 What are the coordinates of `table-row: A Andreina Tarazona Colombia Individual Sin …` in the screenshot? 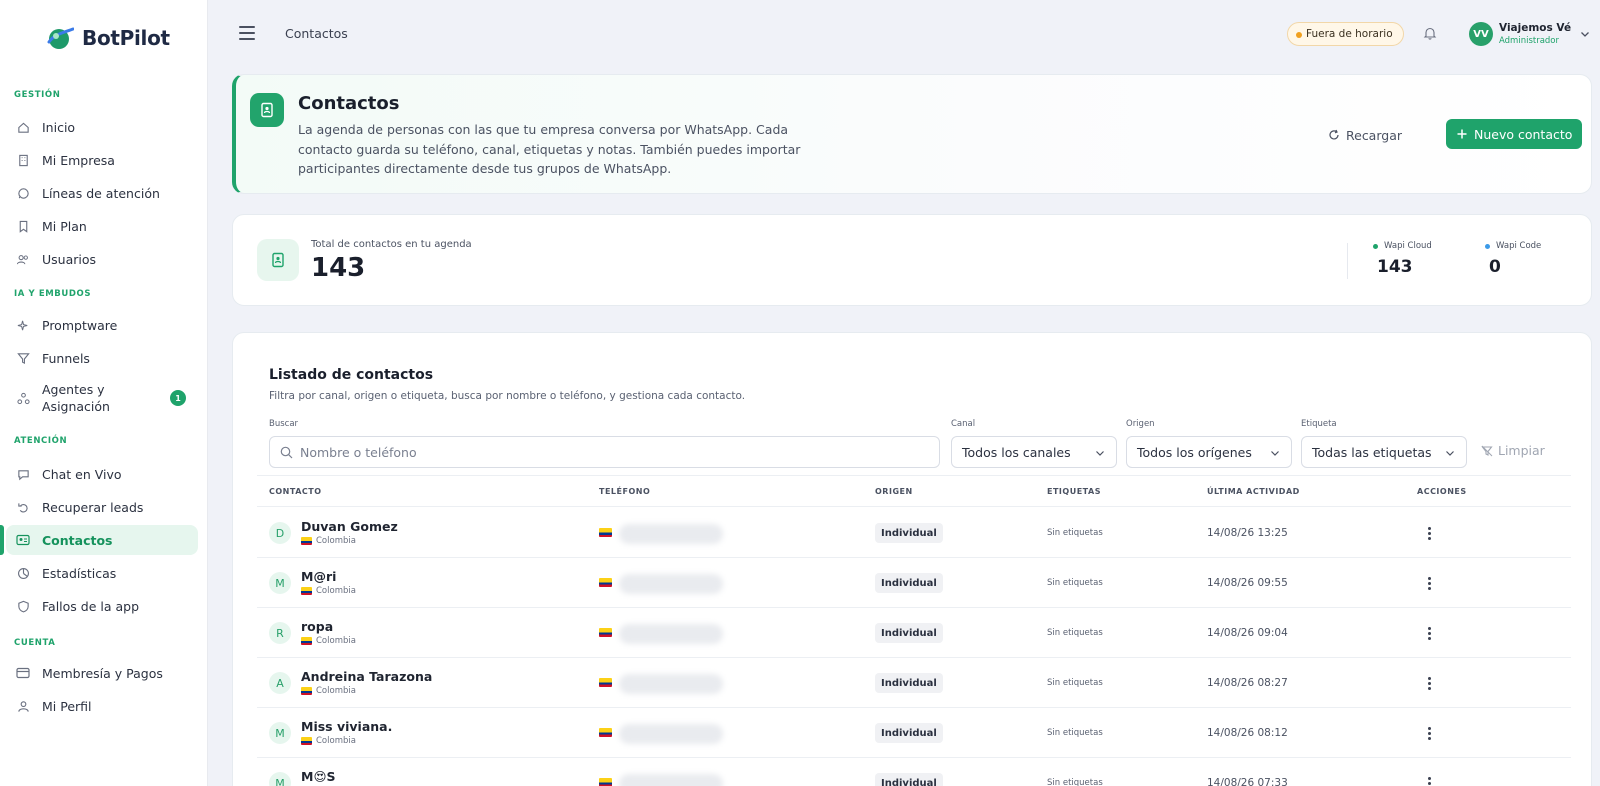 It's located at (914, 683).